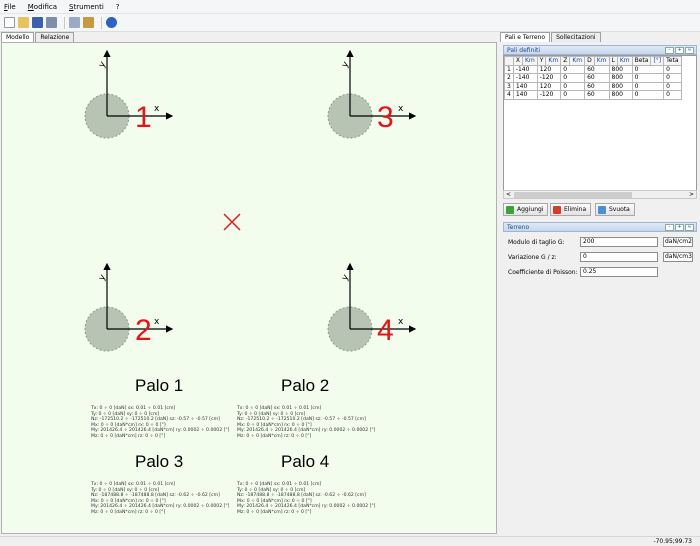 The image size is (700, 546). I want to click on new-file-icon, so click(9, 22).